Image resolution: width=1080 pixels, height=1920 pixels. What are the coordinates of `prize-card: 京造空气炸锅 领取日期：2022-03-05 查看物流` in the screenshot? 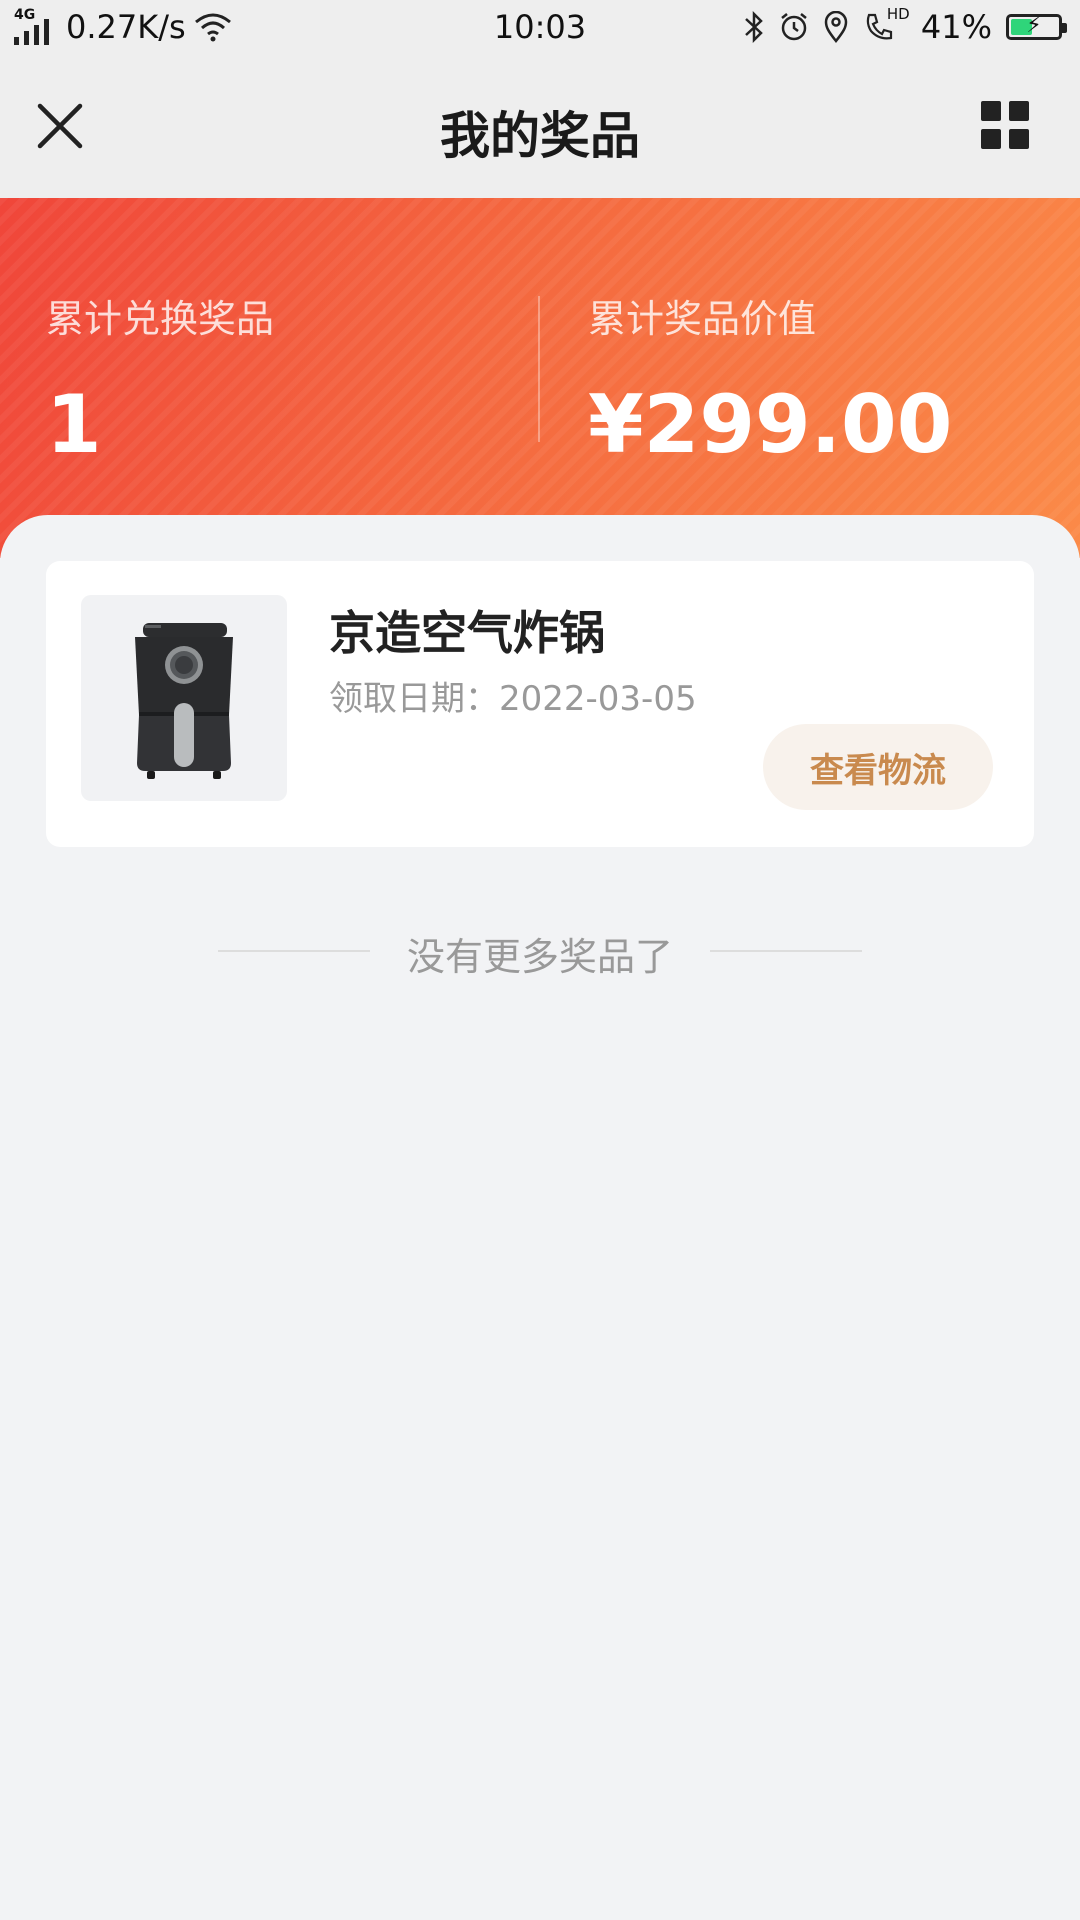 It's located at (540, 704).